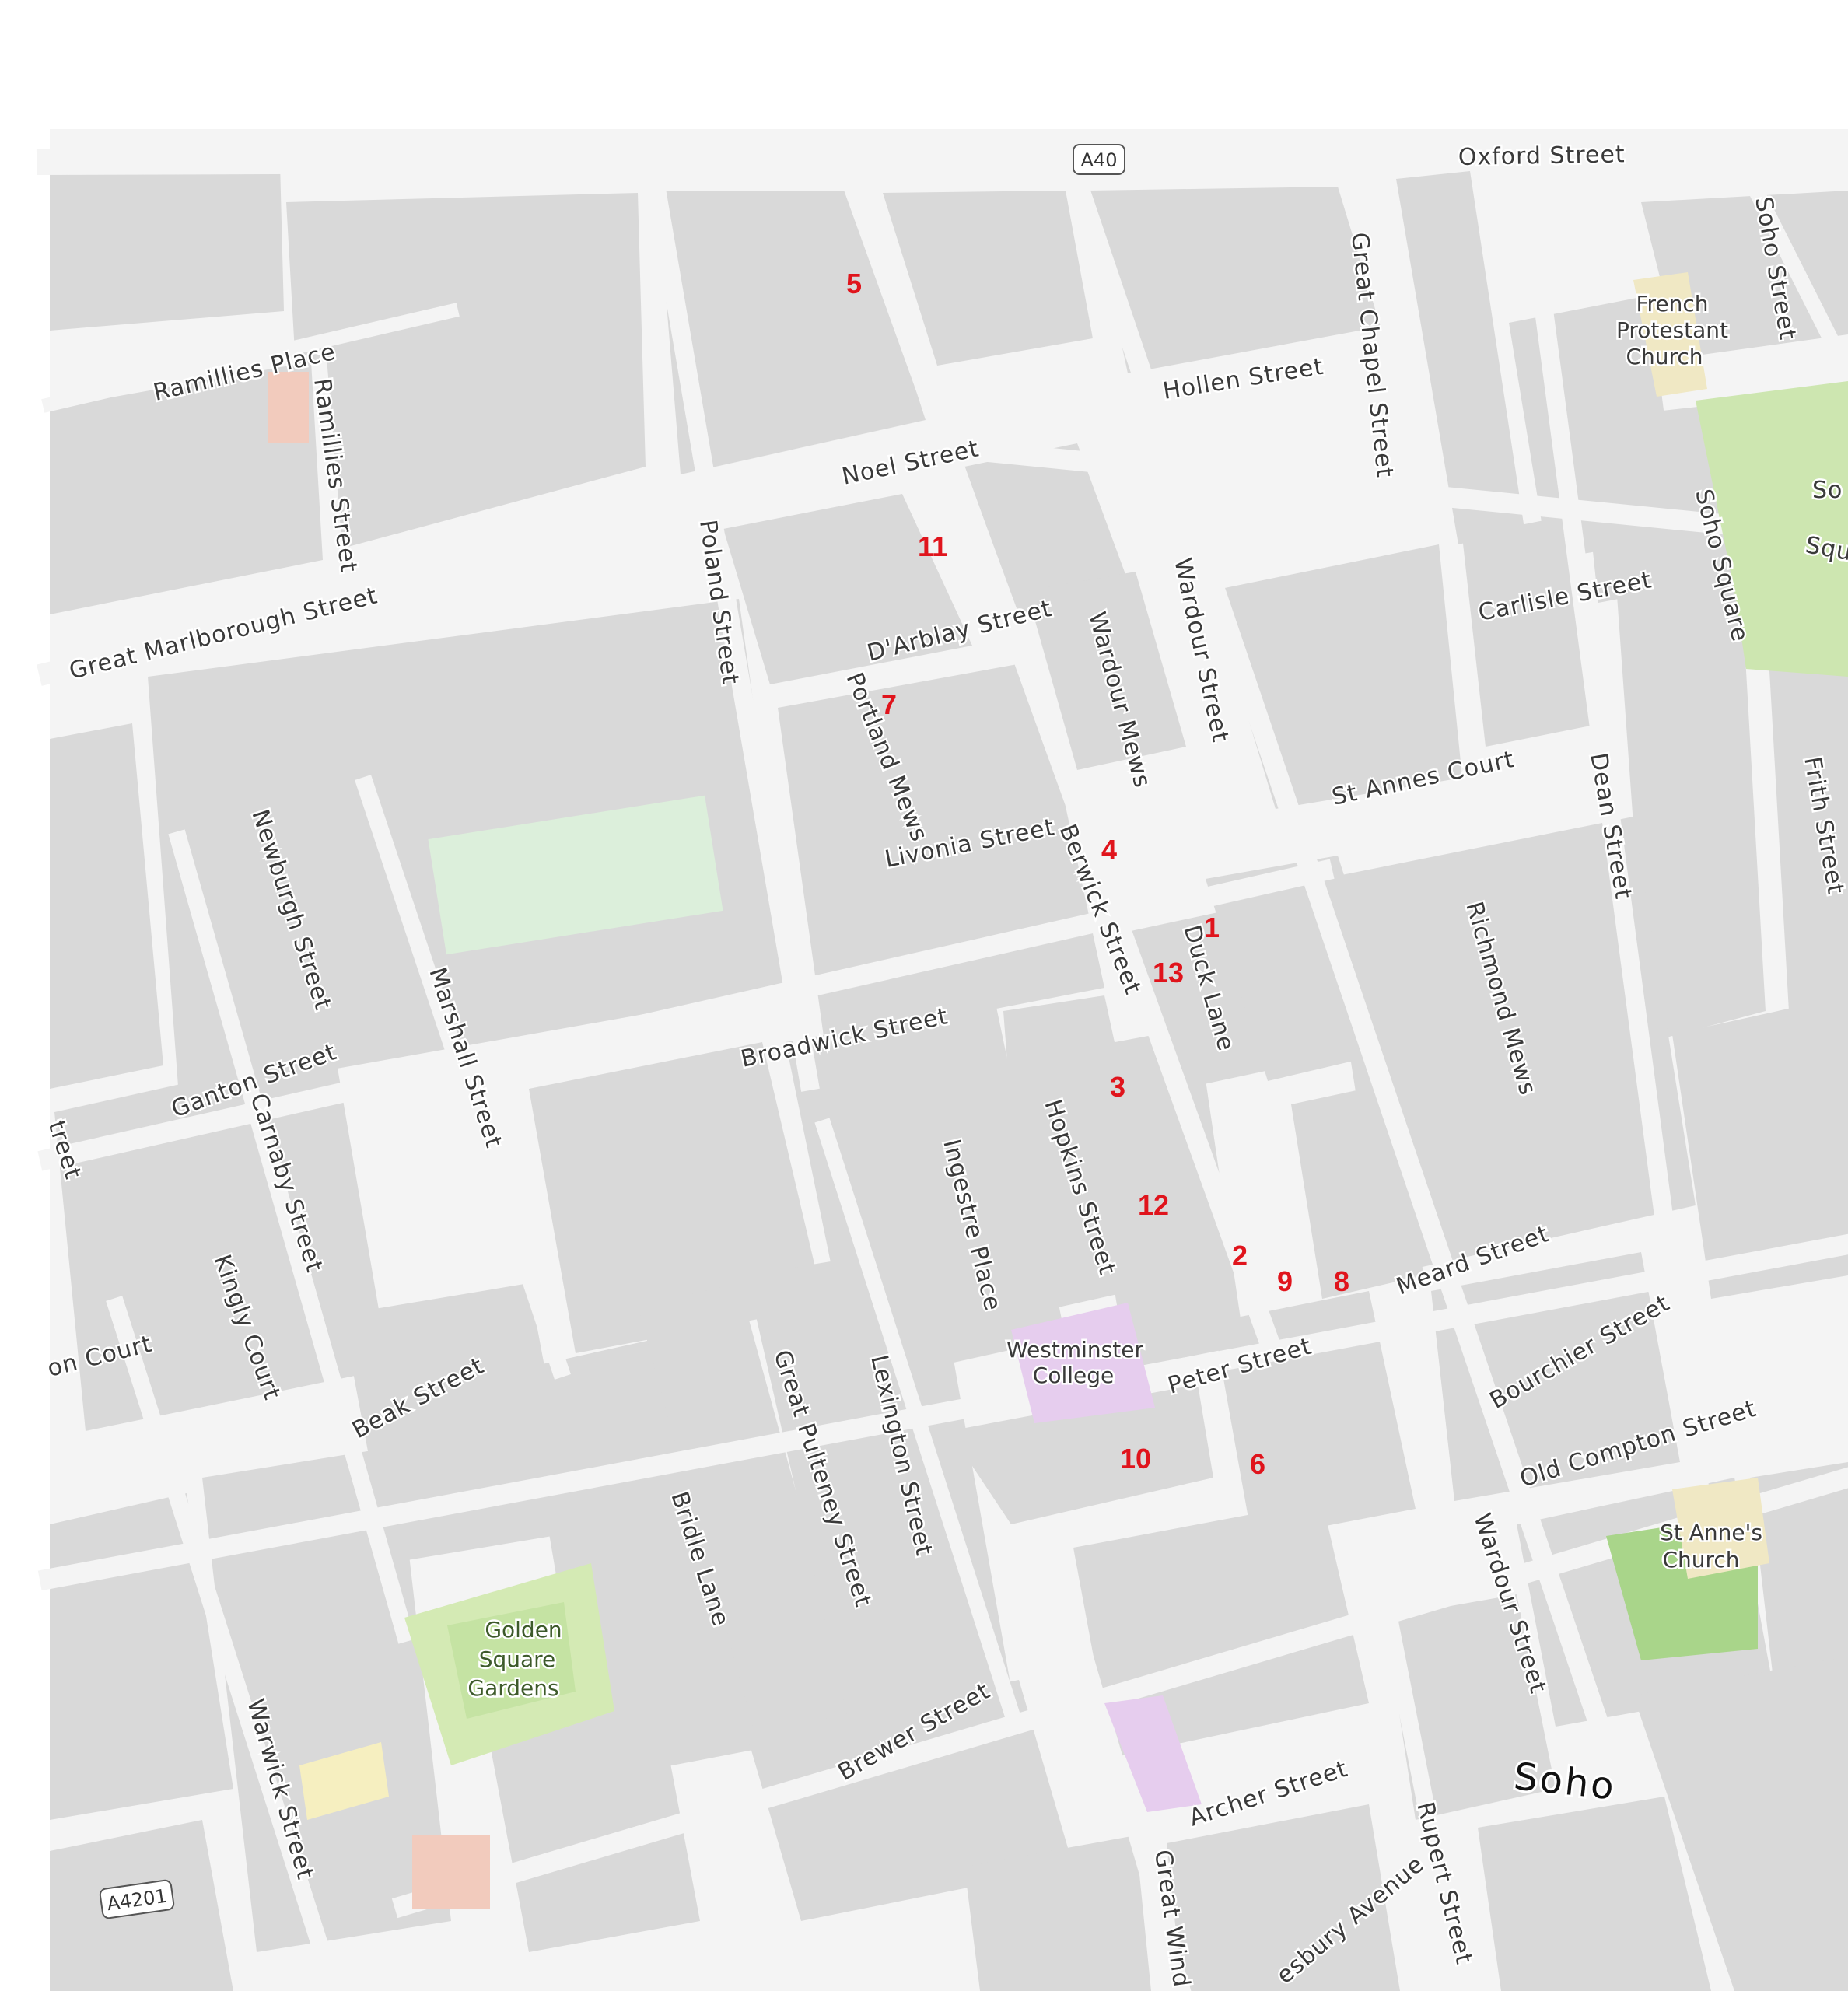 The width and height of the screenshot is (1848, 1991). Describe the element at coordinates (1073, 1375) in the screenshot. I see `poi-label-westminster-college: College` at that location.